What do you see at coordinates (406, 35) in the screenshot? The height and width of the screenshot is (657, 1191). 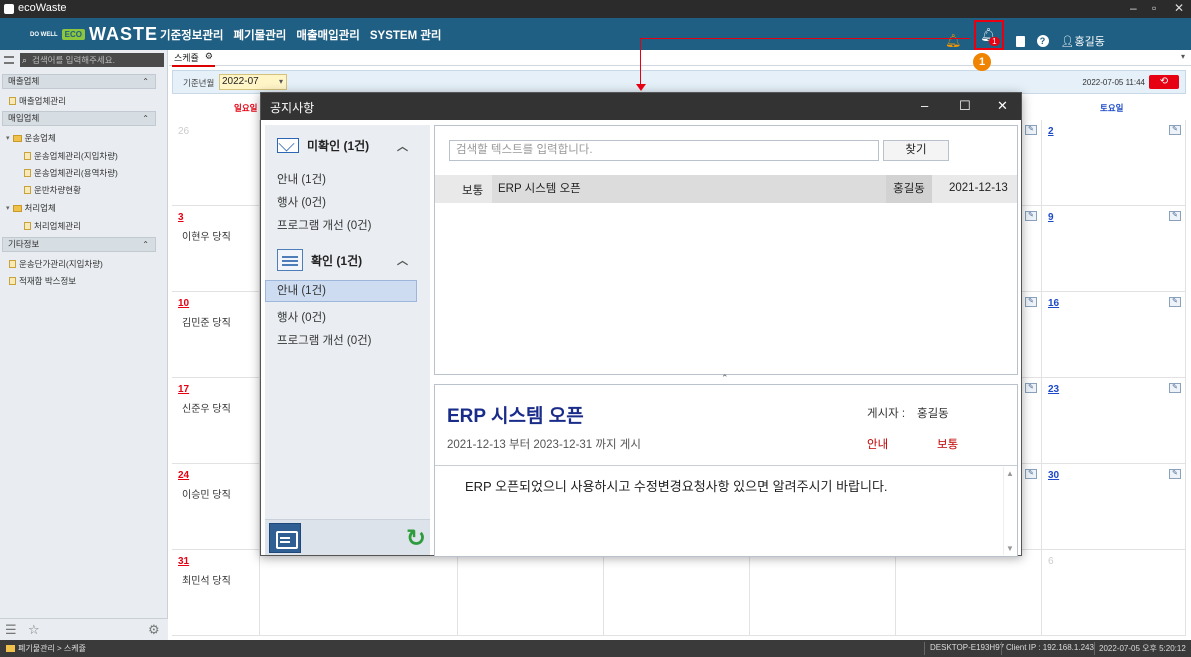 I see `menu-item-system: SYSTEM 관리` at bounding box center [406, 35].